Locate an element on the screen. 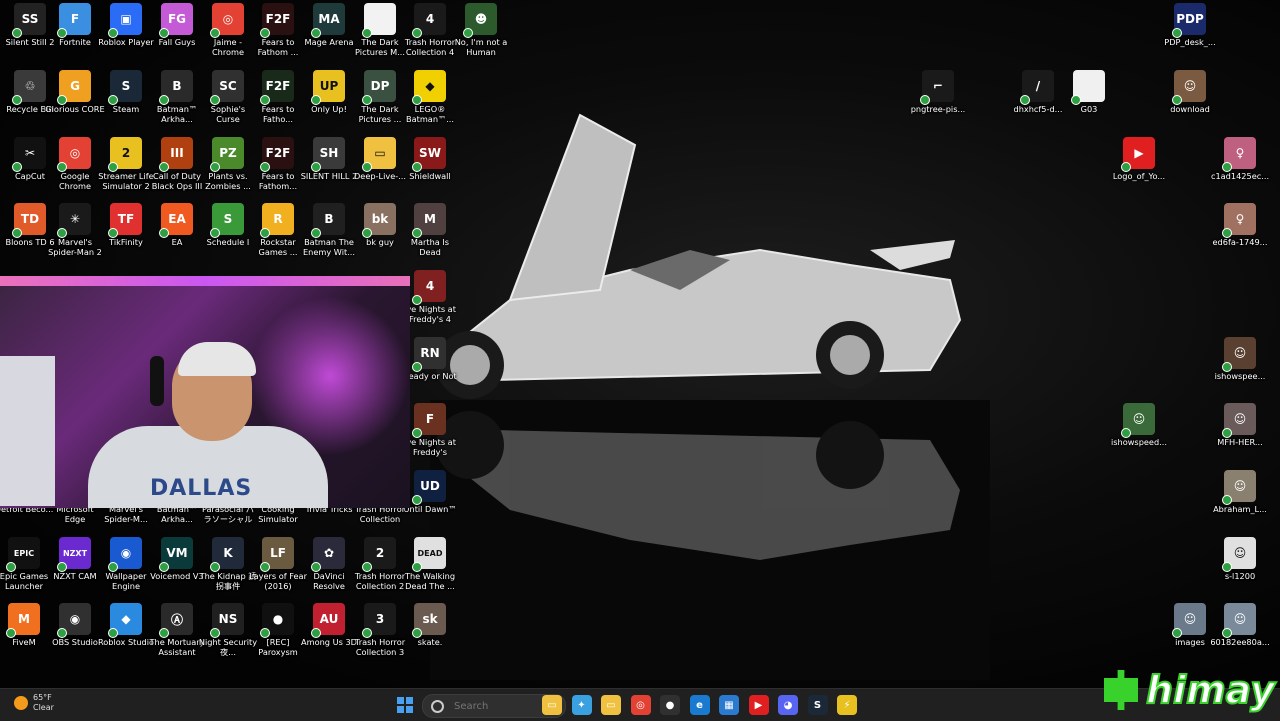 This screenshot has height=721, width=1280. cod-black-ops-3-icon: III is located at coordinates (176, 154).